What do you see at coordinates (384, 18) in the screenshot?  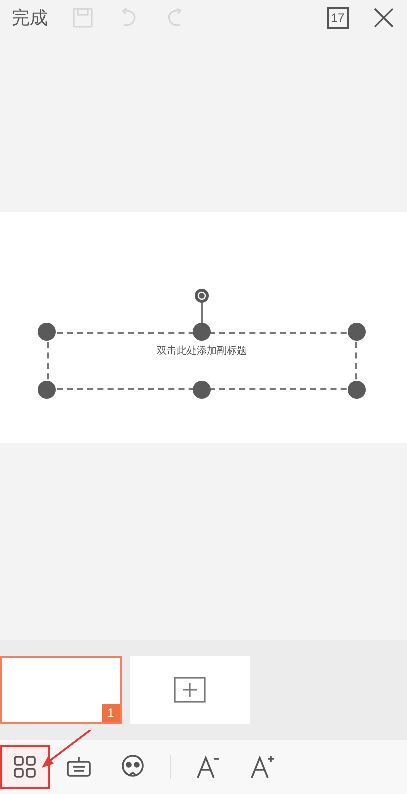 I see `close-icon` at bounding box center [384, 18].